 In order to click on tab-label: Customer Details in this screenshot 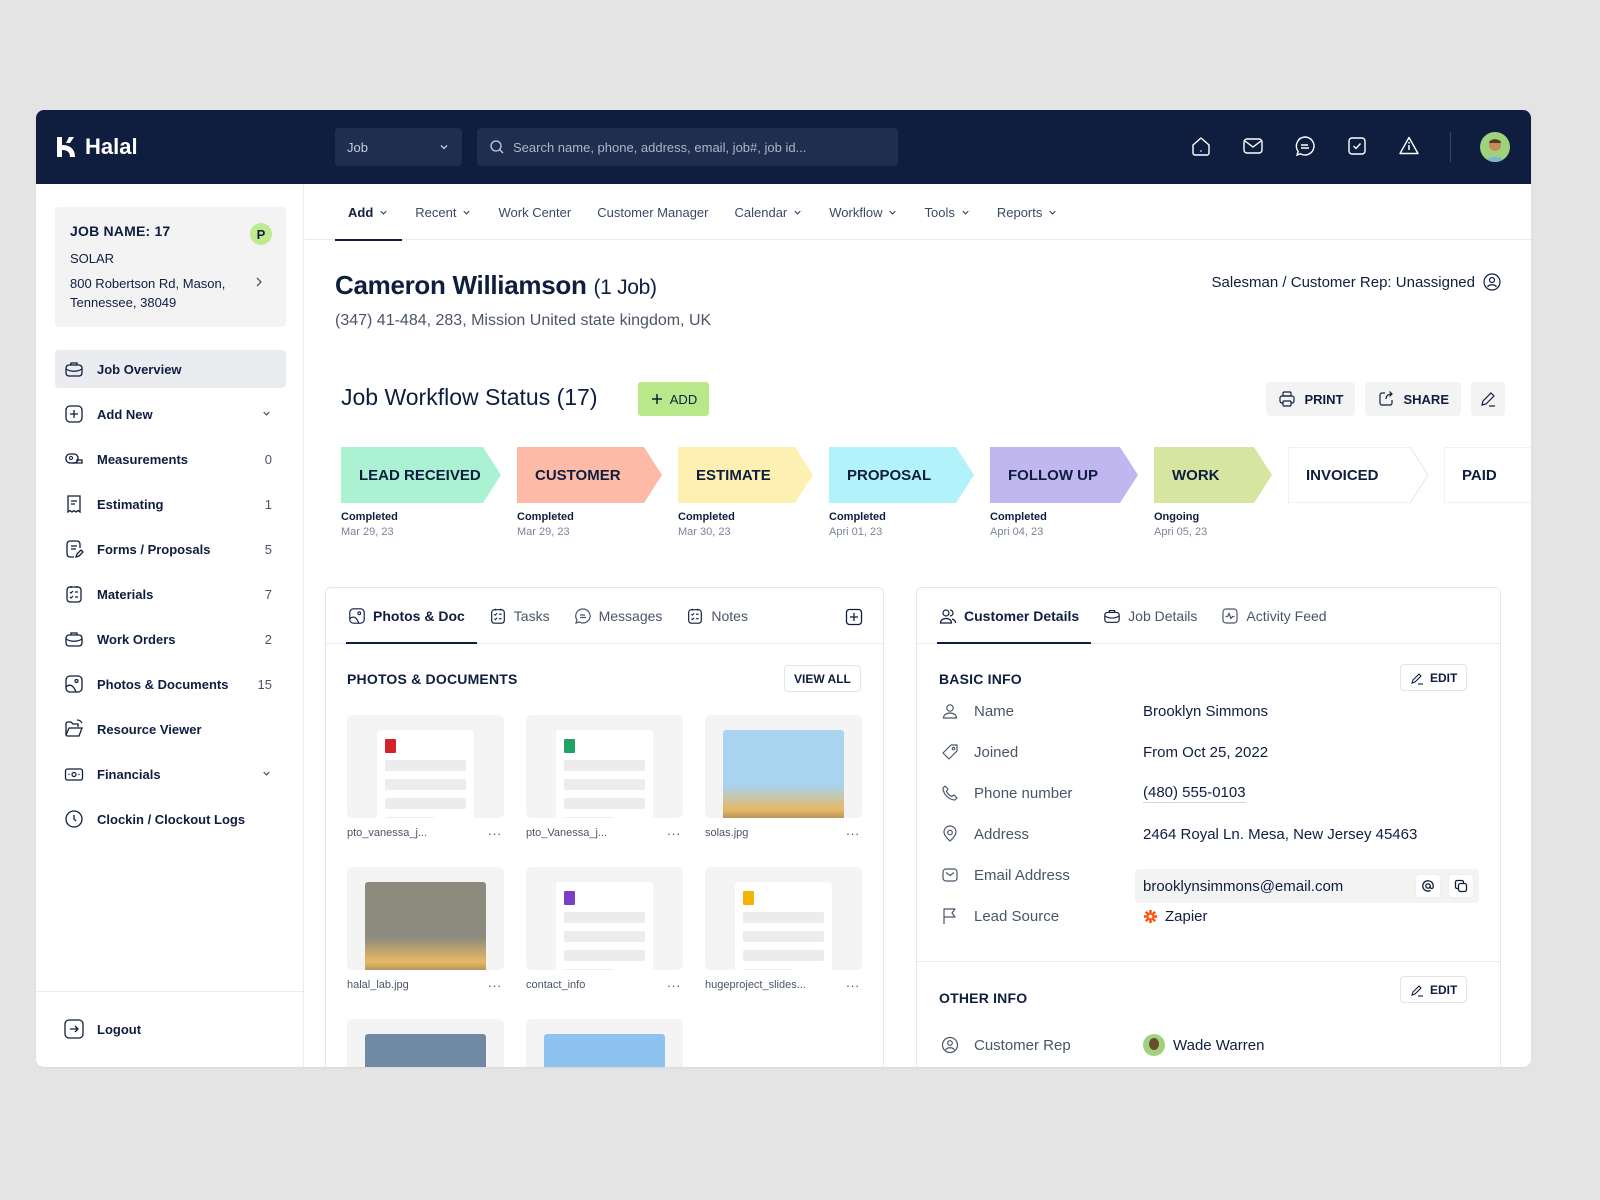, I will do `click(1022, 615)`.